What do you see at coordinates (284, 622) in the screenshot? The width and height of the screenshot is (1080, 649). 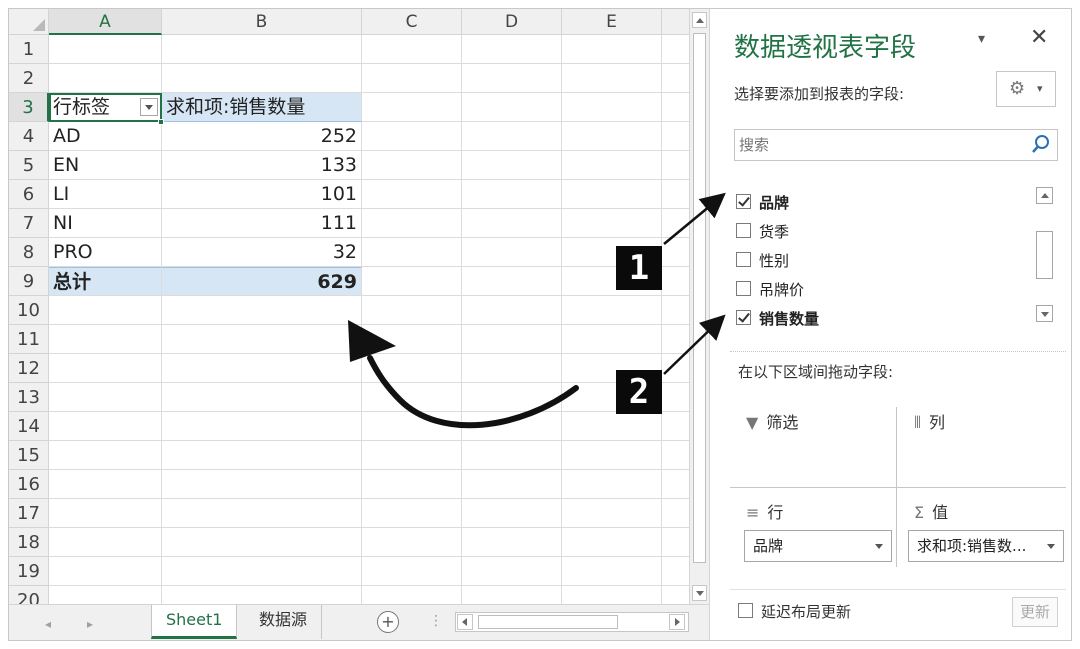 I see `sheet-tab-data-source: 数据源` at bounding box center [284, 622].